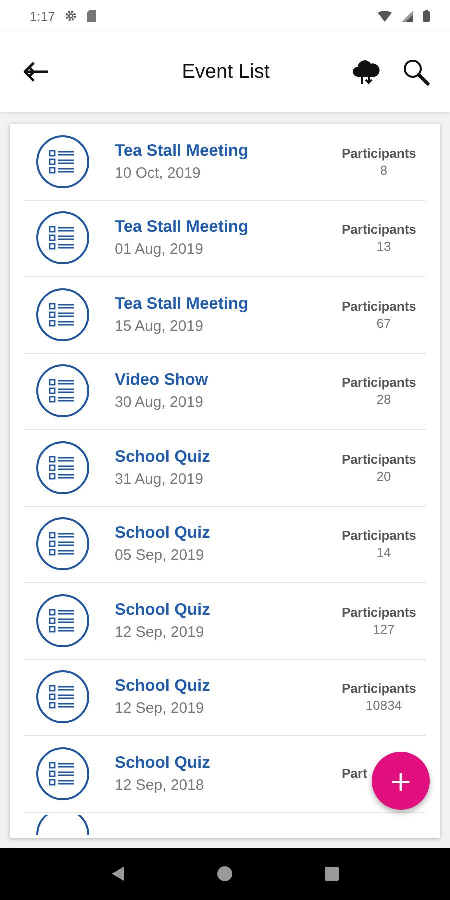 This screenshot has width=450, height=900. I want to click on event-date: 10 Oct, 2019, so click(158, 173).